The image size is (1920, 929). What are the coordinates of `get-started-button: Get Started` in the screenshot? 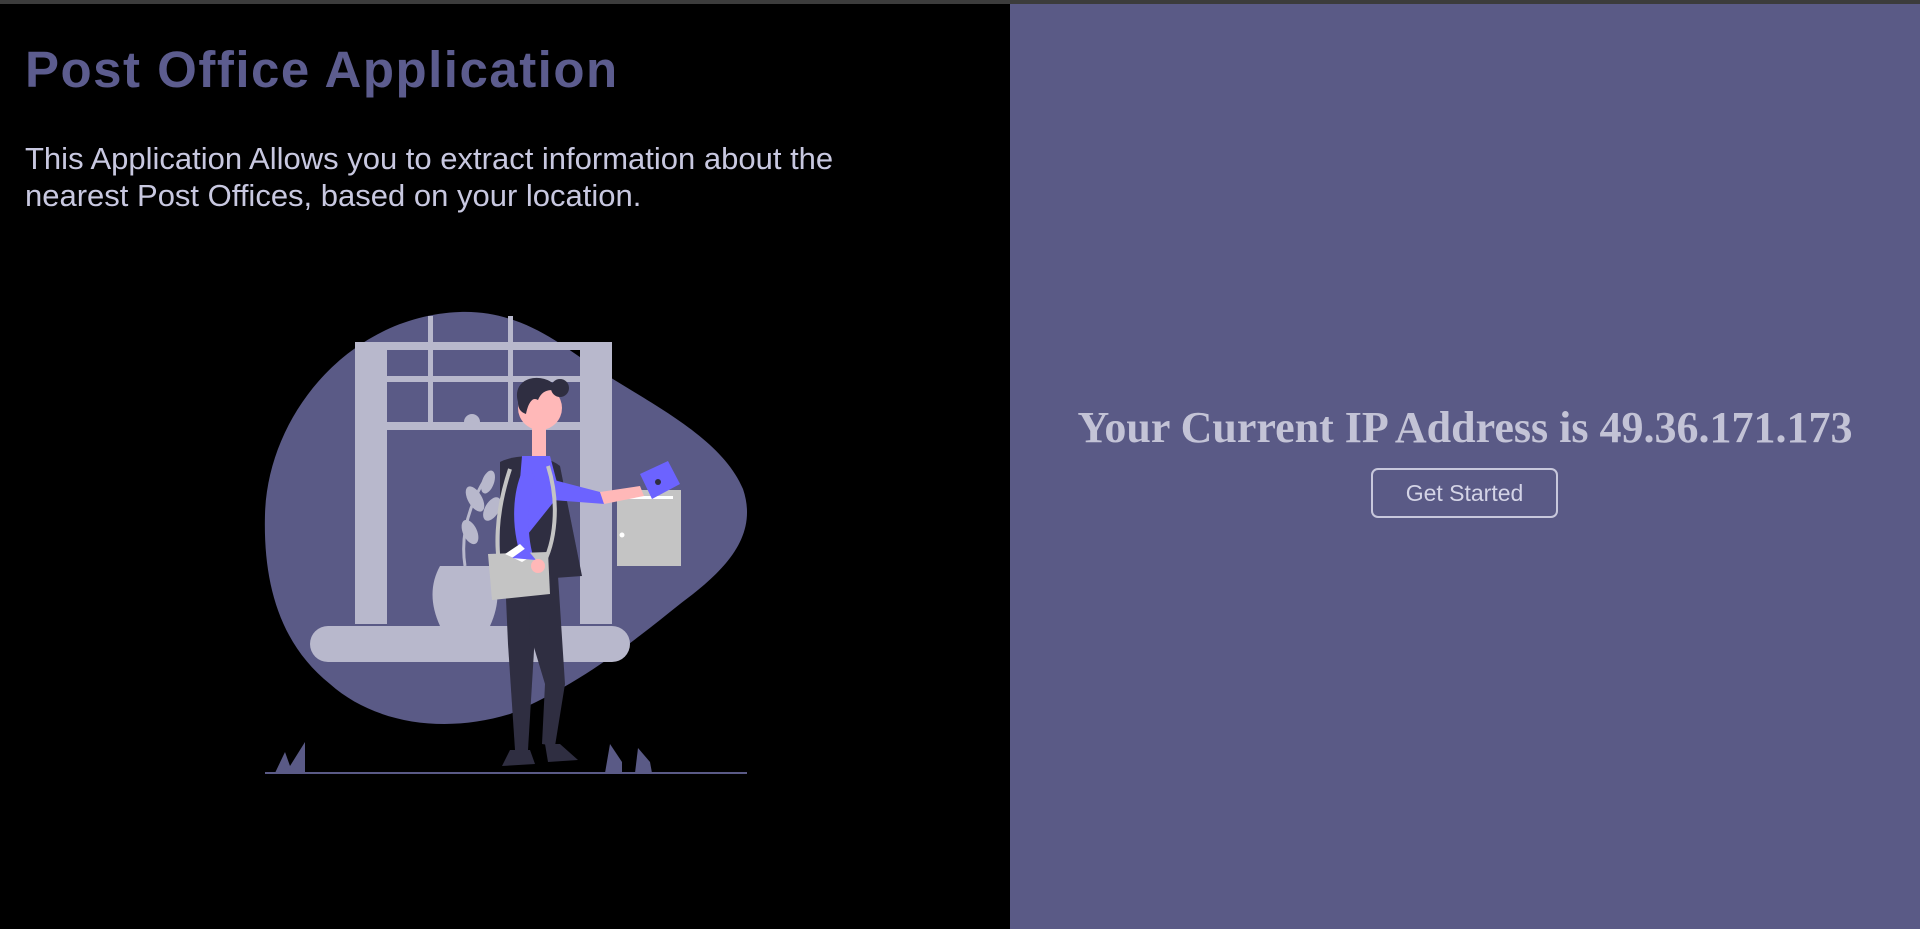 It's located at (1464, 493).